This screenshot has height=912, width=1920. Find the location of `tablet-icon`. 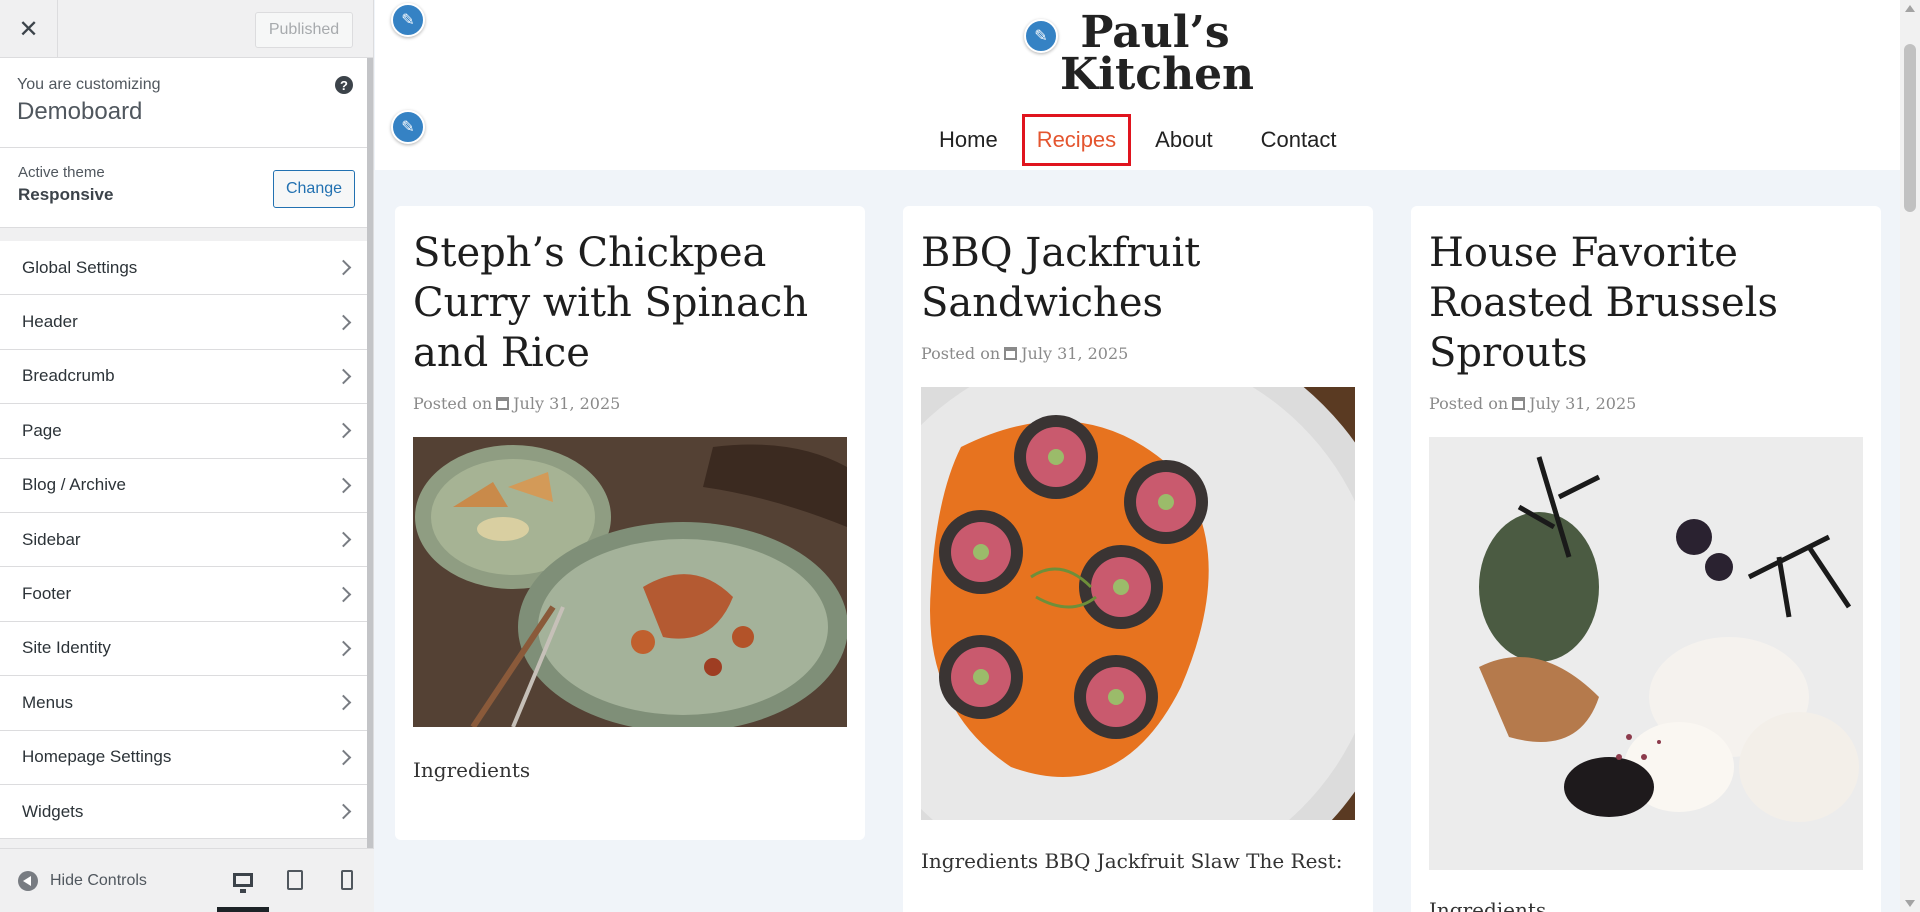

tablet-icon is located at coordinates (295, 880).